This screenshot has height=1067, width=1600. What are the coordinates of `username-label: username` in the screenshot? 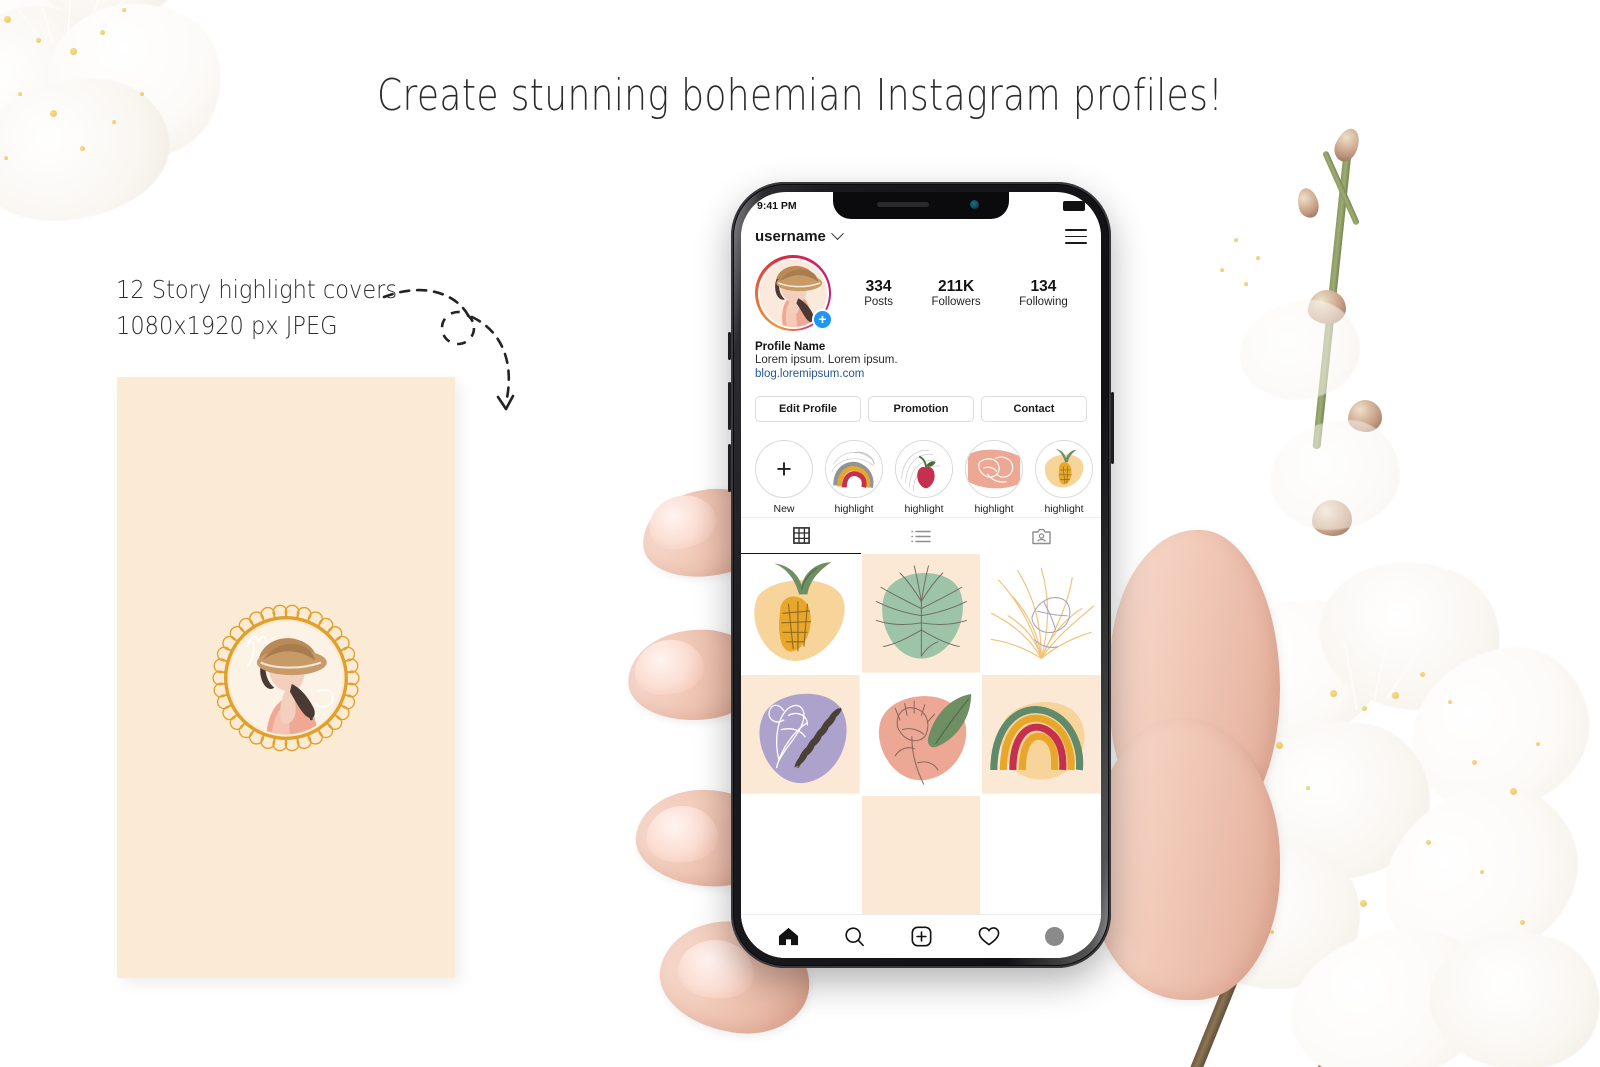 It's located at (790, 236).